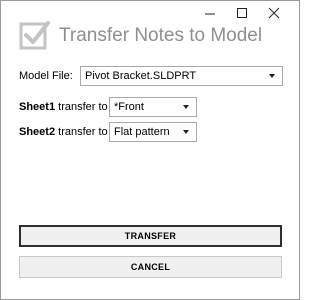 This screenshot has width=320, height=300. What do you see at coordinates (81, 107) in the screenshot?
I see `sheet1-transfer-label: transfer to` at bounding box center [81, 107].